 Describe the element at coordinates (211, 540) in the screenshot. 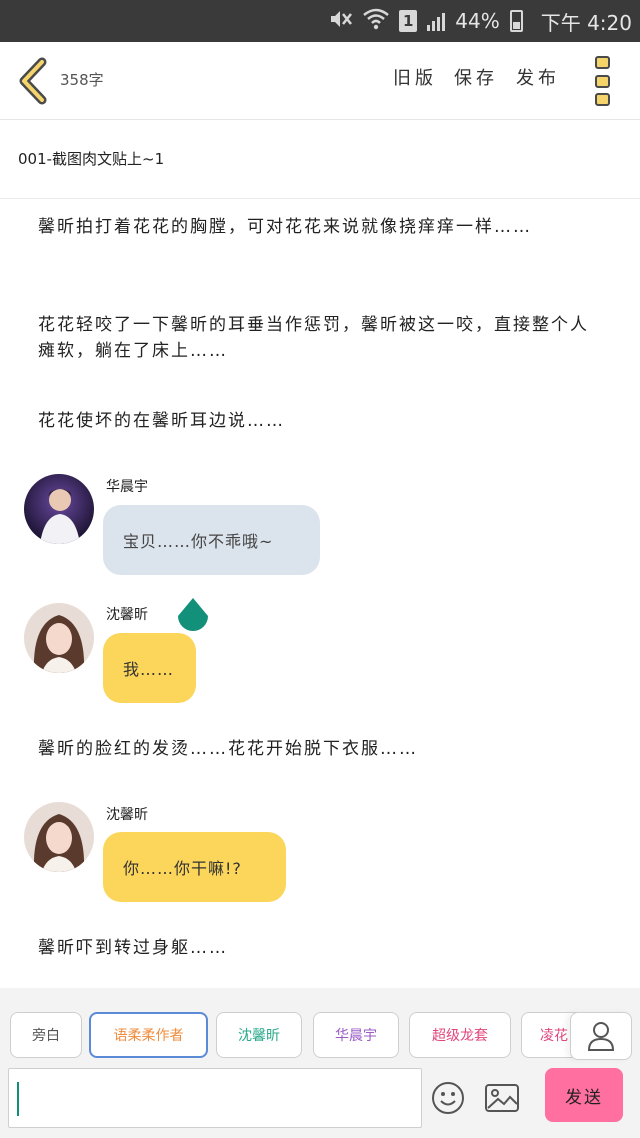

I see `chat-bubble: 宝贝……你不乖哦~` at that location.